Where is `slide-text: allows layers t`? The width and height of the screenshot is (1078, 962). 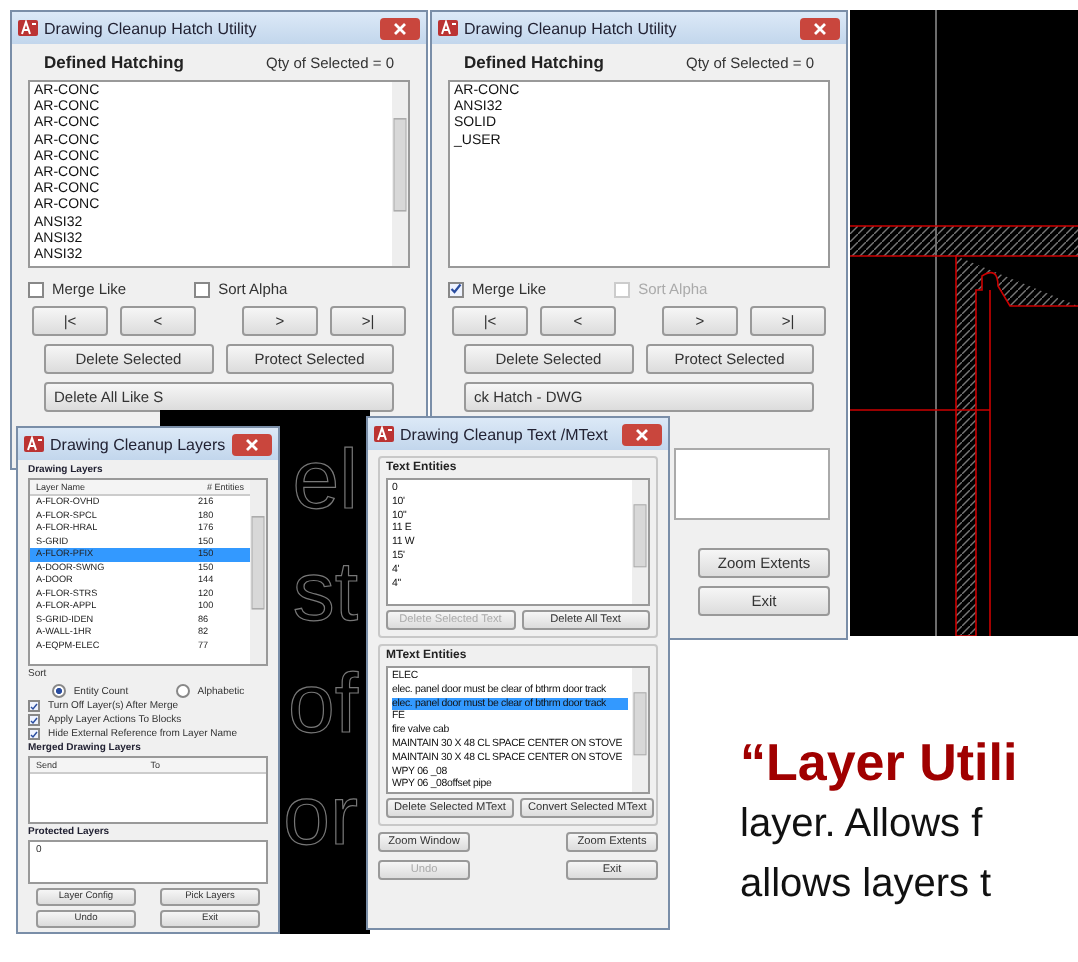
slide-text: allows layers t is located at coordinates (867, 885).